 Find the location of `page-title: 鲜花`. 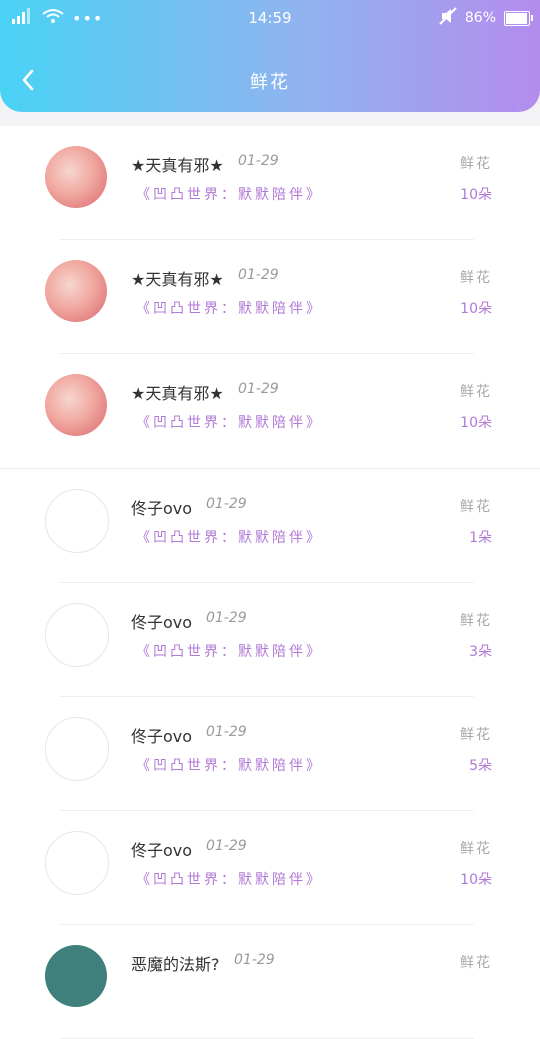

page-title: 鲜花 is located at coordinates (270, 82).